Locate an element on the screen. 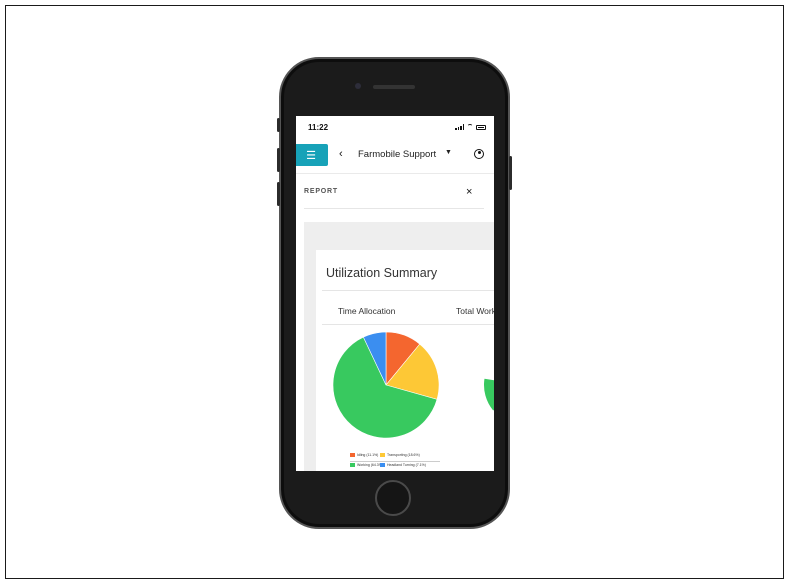 Image resolution: width=791 pixels, height=583 pixels. legend-item-headland-turning: Headland Turning (7.1%) is located at coordinates (403, 465).